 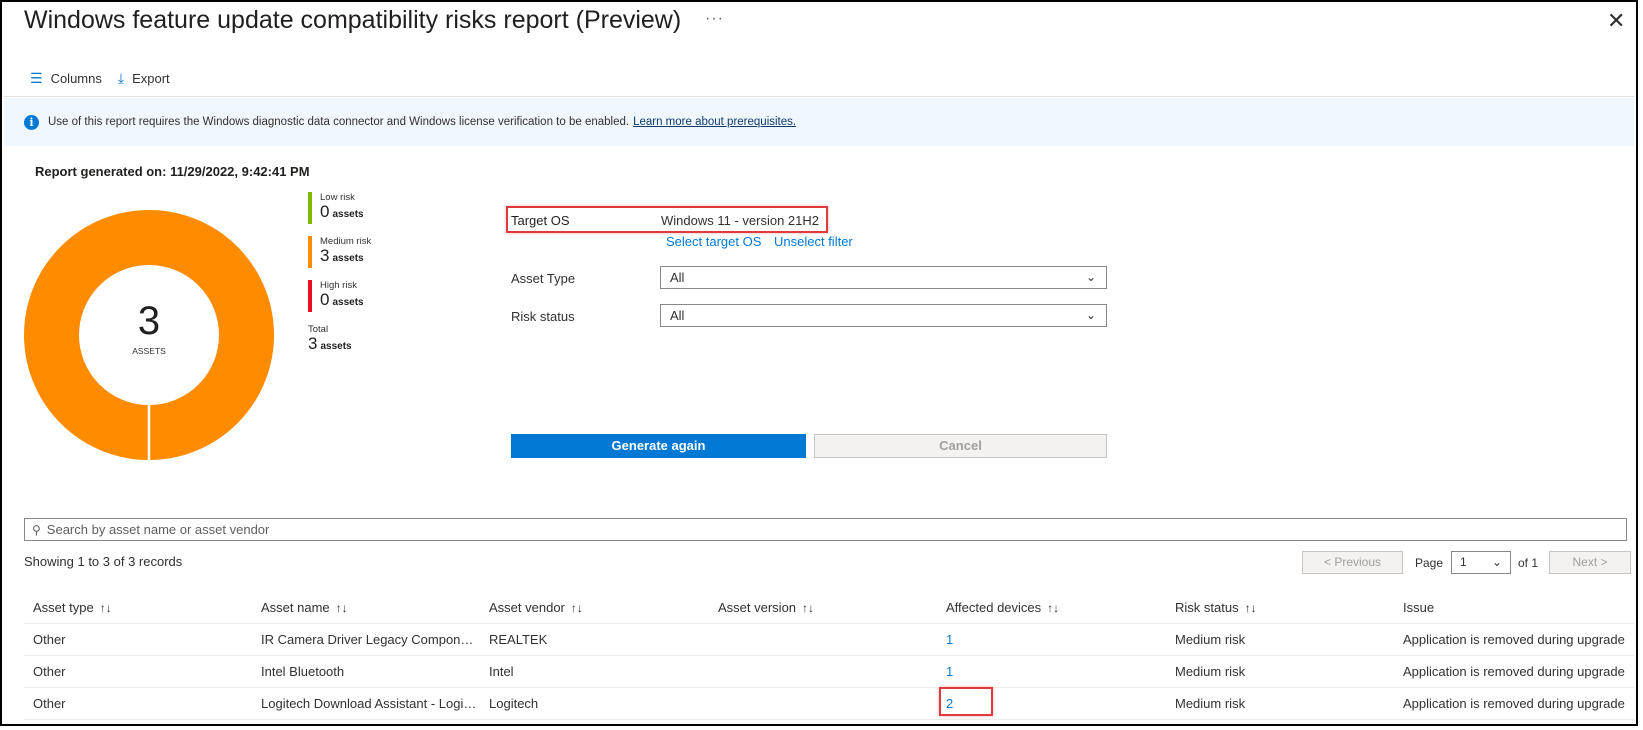 I want to click on more-options-icon: ···, so click(x=714, y=19).